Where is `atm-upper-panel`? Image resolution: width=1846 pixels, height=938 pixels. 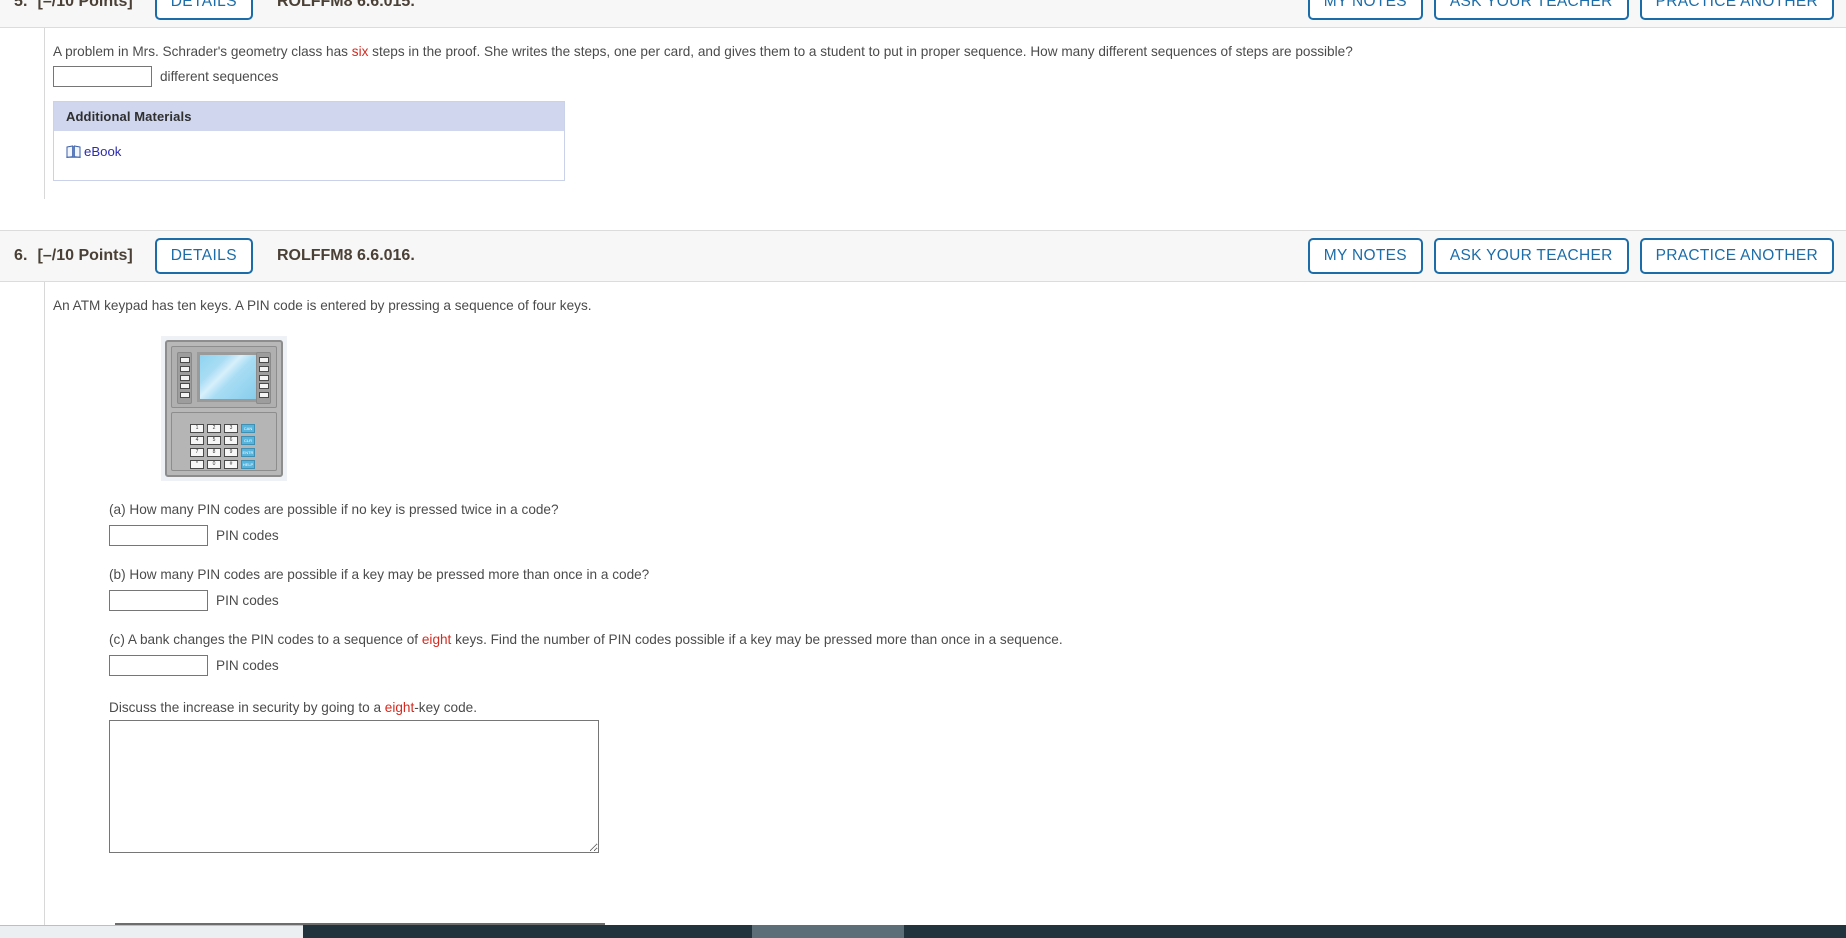
atm-upper-panel is located at coordinates (224, 376).